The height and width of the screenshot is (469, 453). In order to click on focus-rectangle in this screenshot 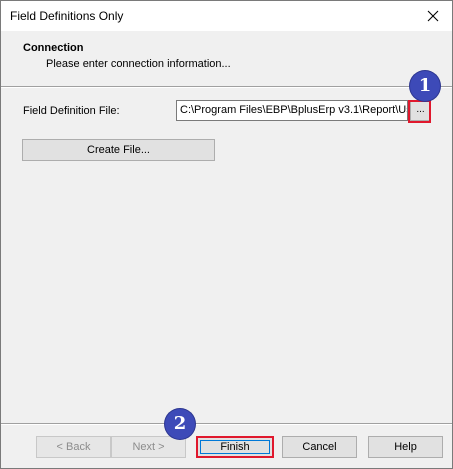, I will do `click(235, 447)`.